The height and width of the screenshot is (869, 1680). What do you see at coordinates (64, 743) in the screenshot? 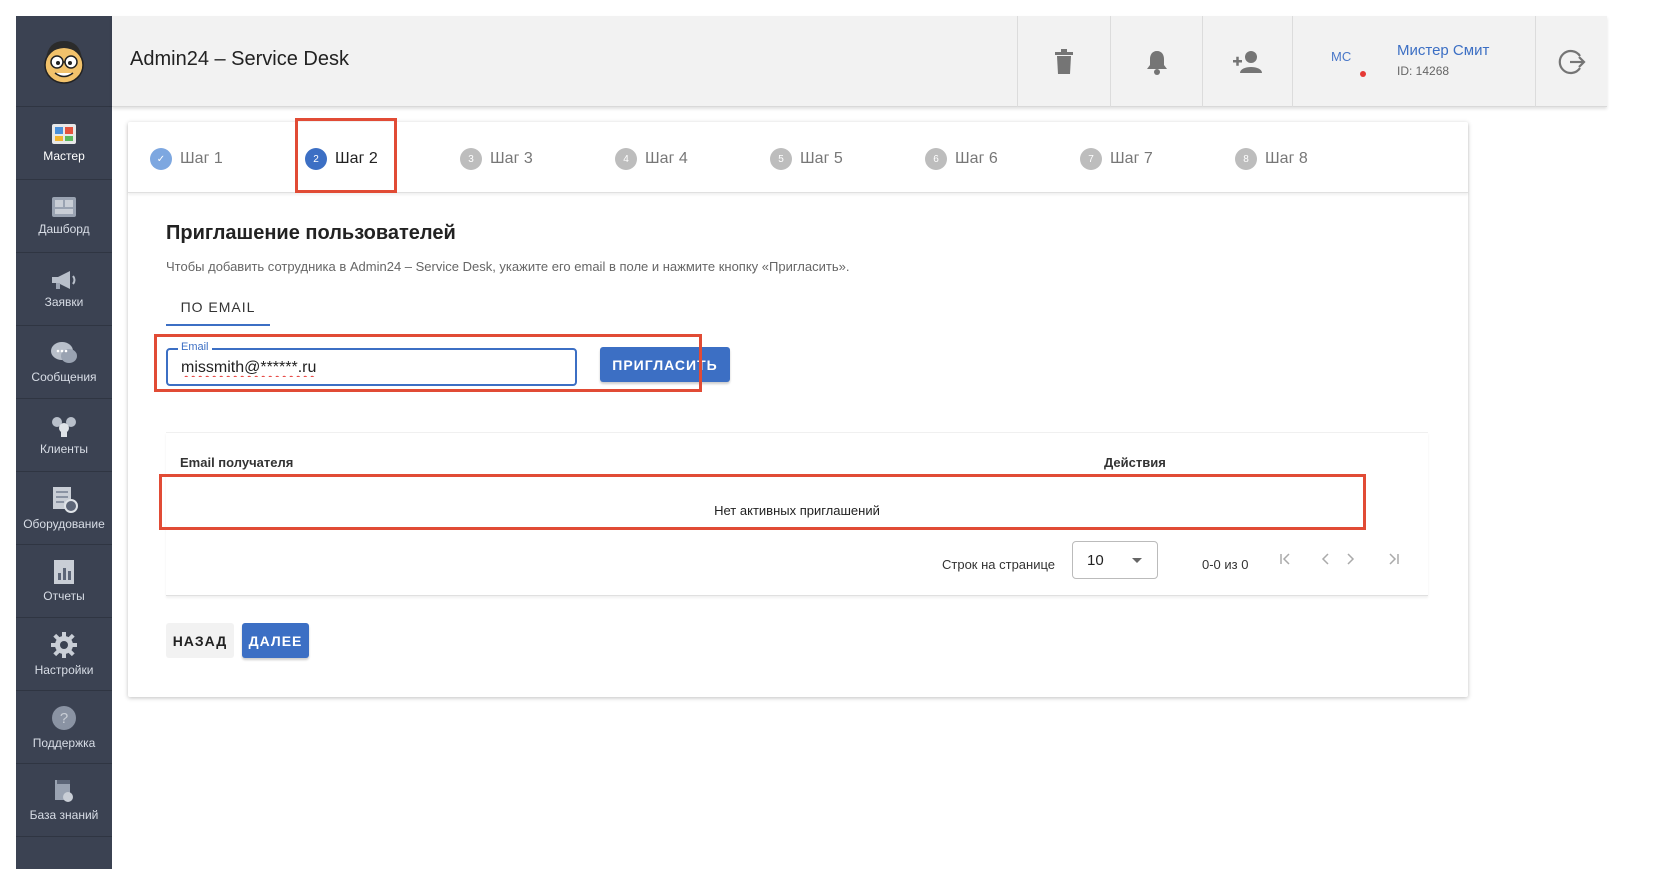
I see `sidebar-item-label: Поддержка` at bounding box center [64, 743].